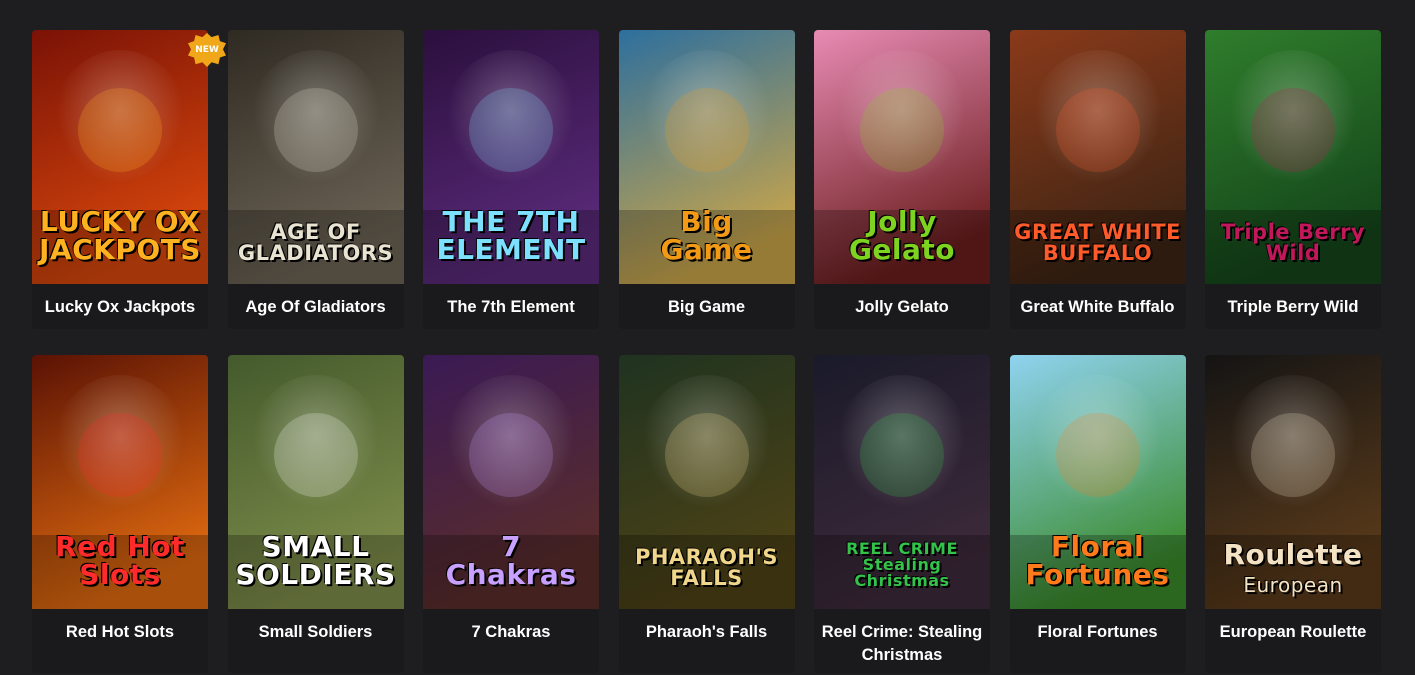 This screenshot has height=675, width=1415. Describe the element at coordinates (1097, 232) in the screenshot. I see `game-logo-line-1: GREAT WHITE` at that location.